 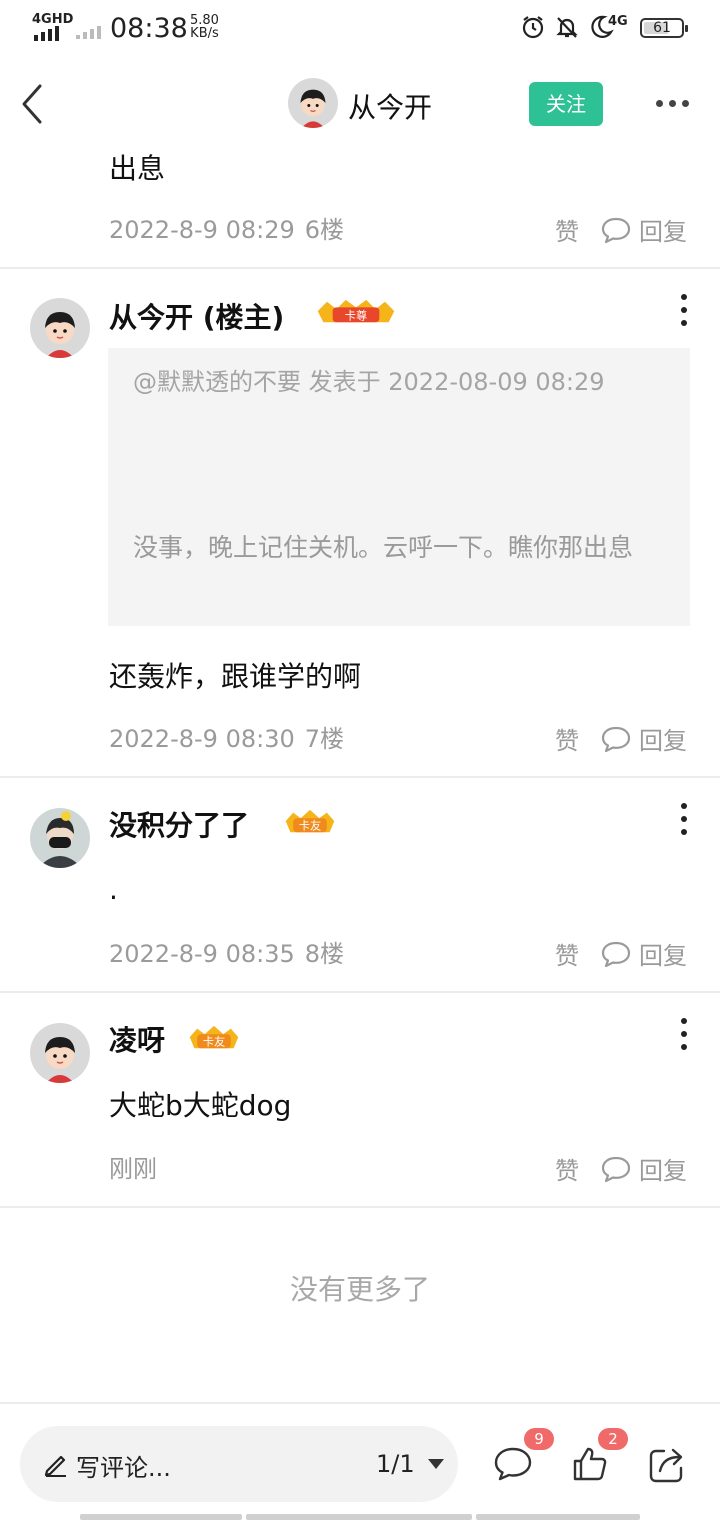 I want to click on header-avatar, so click(x=313, y=103).